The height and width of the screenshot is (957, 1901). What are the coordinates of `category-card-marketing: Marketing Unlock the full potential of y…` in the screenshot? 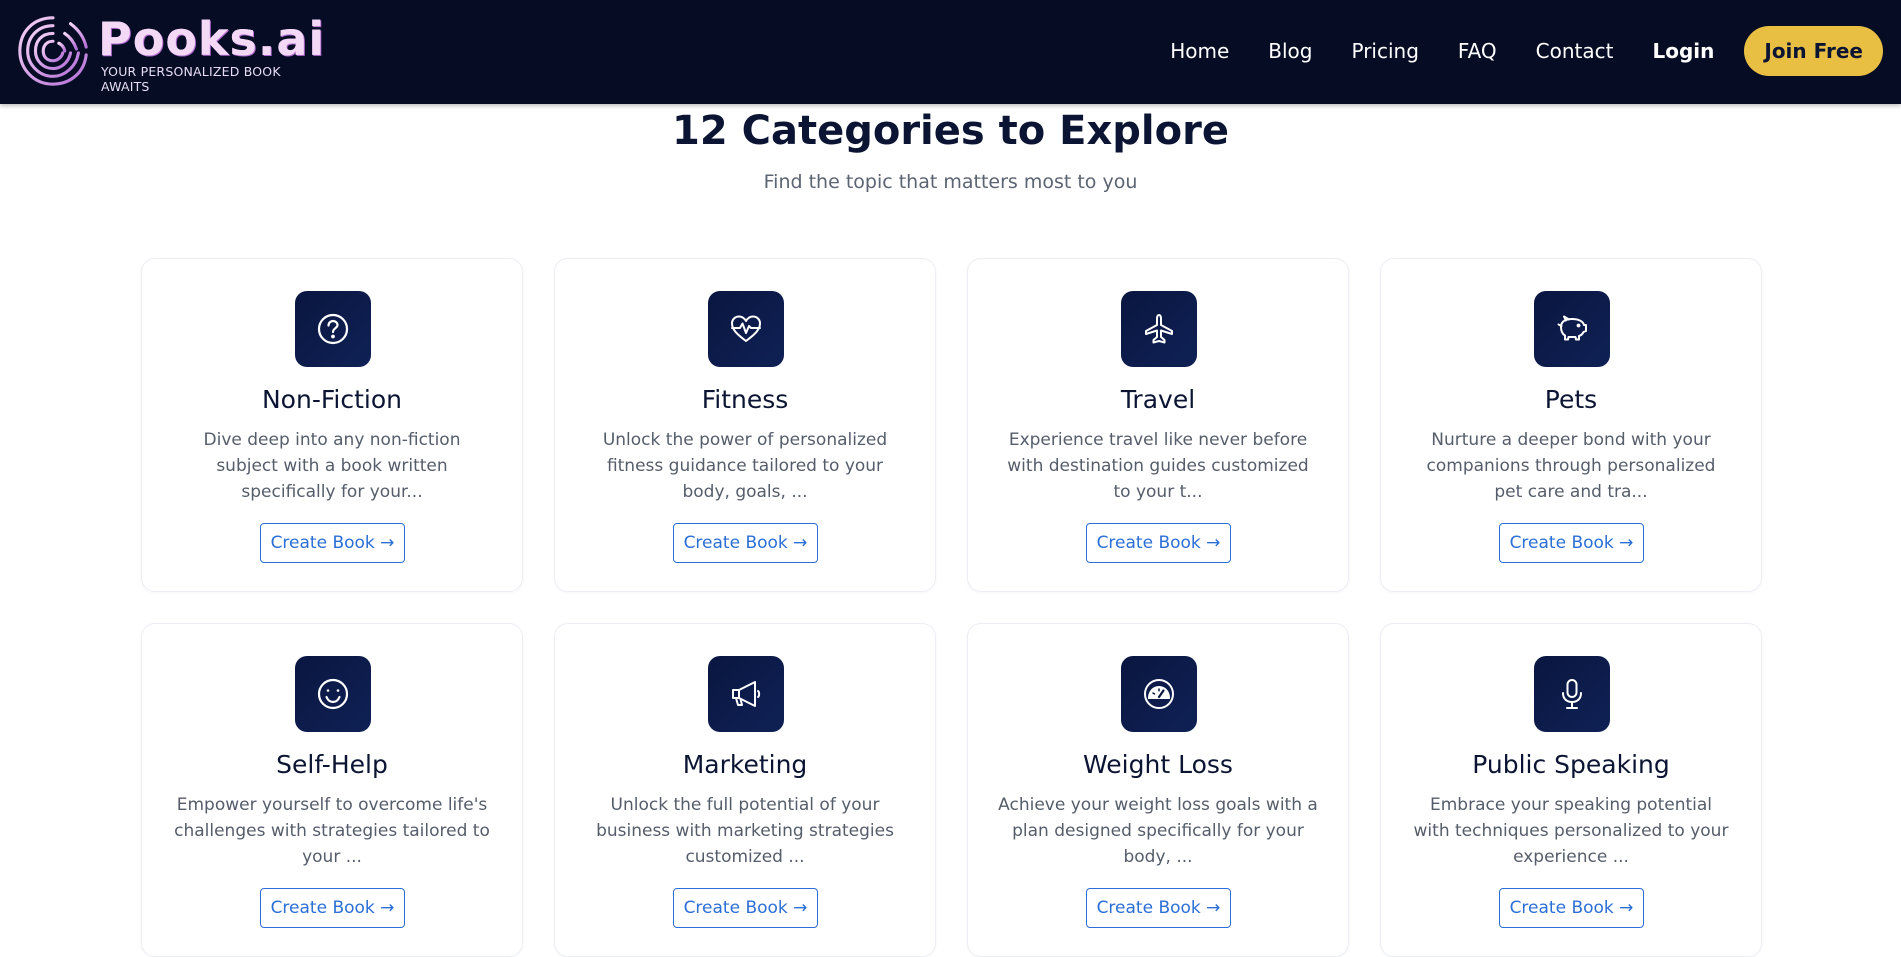 It's located at (745, 790).